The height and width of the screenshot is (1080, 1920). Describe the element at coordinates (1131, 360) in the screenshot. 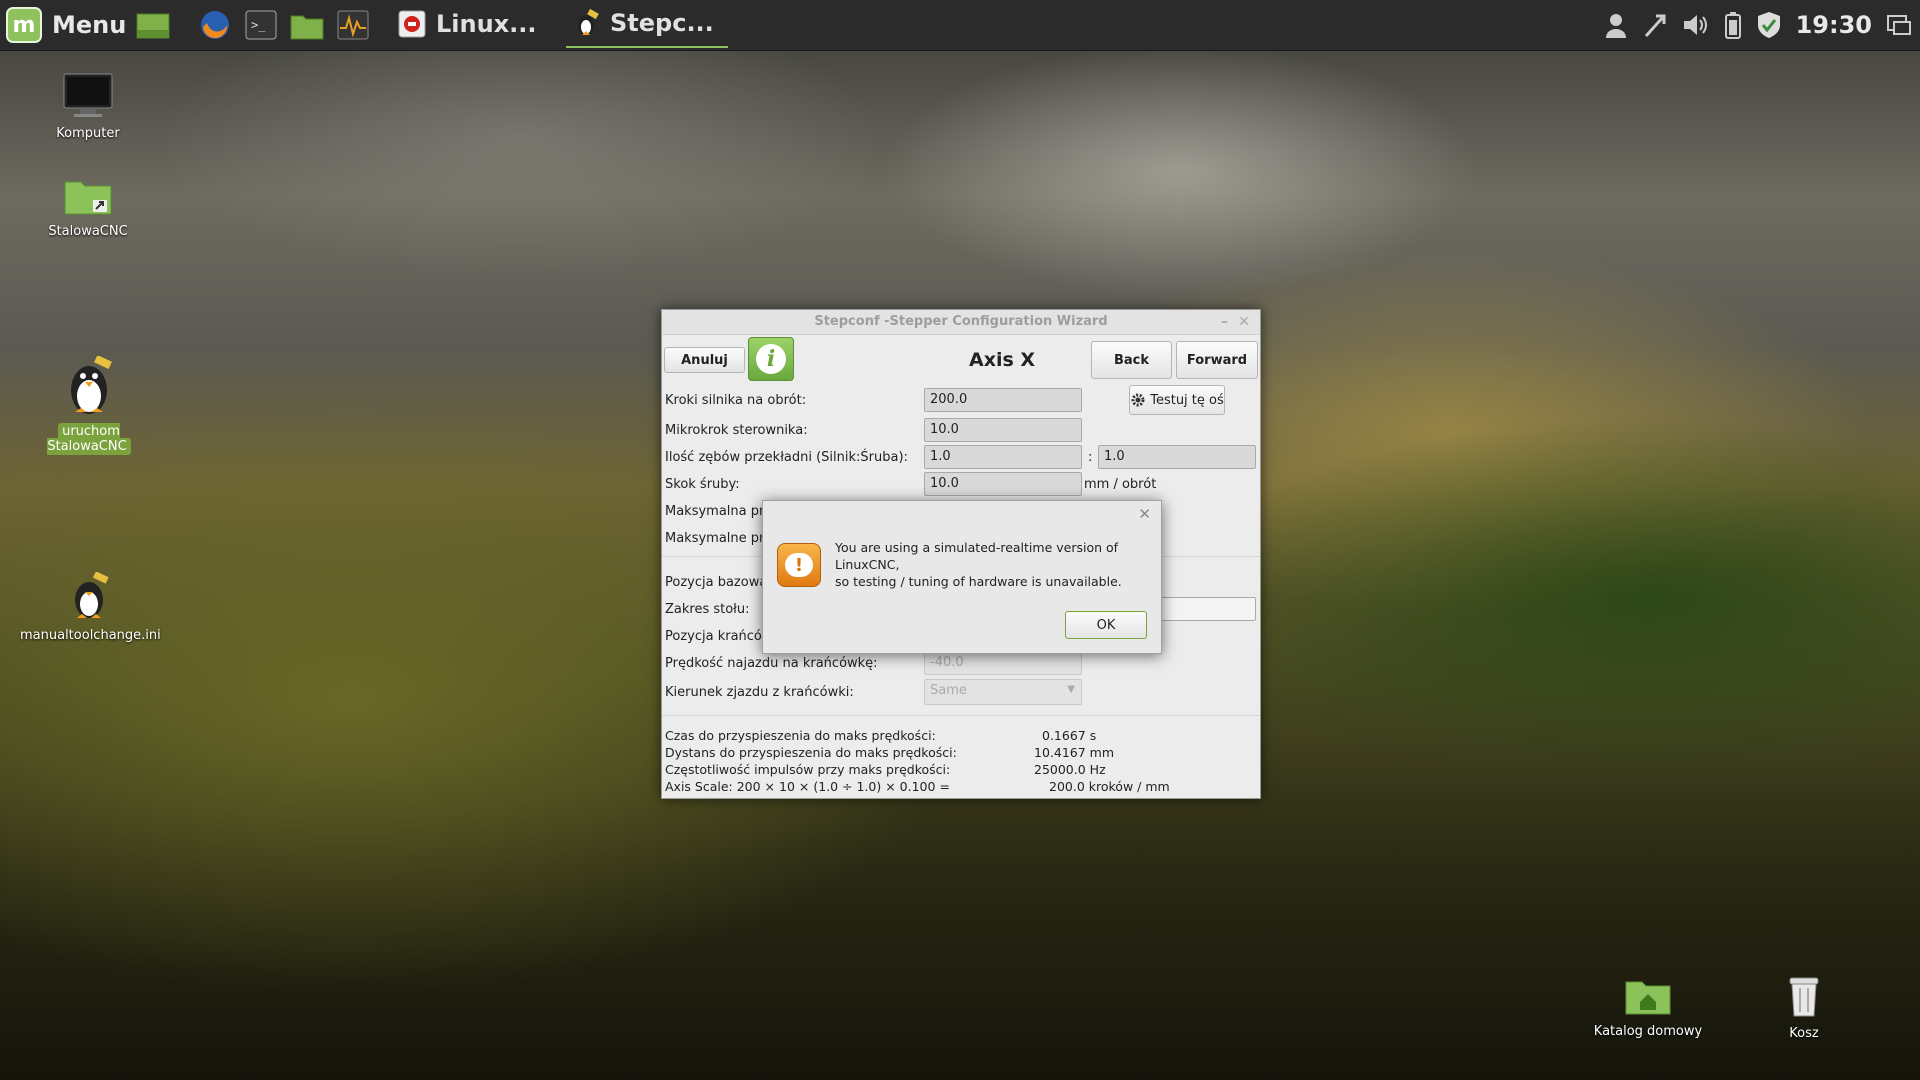

I see `back-button: Back` at that location.